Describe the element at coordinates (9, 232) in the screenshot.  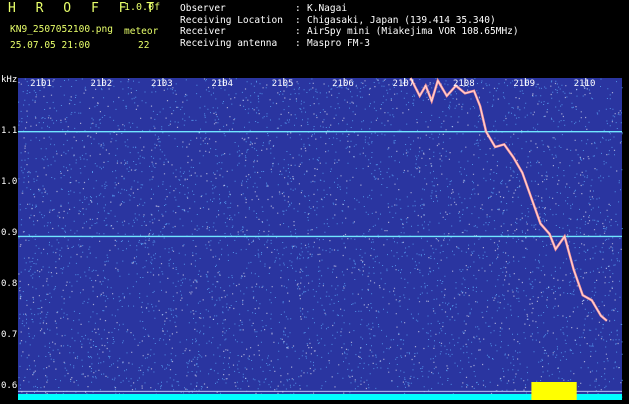
I see `y-tick-label: 0.9` at that location.